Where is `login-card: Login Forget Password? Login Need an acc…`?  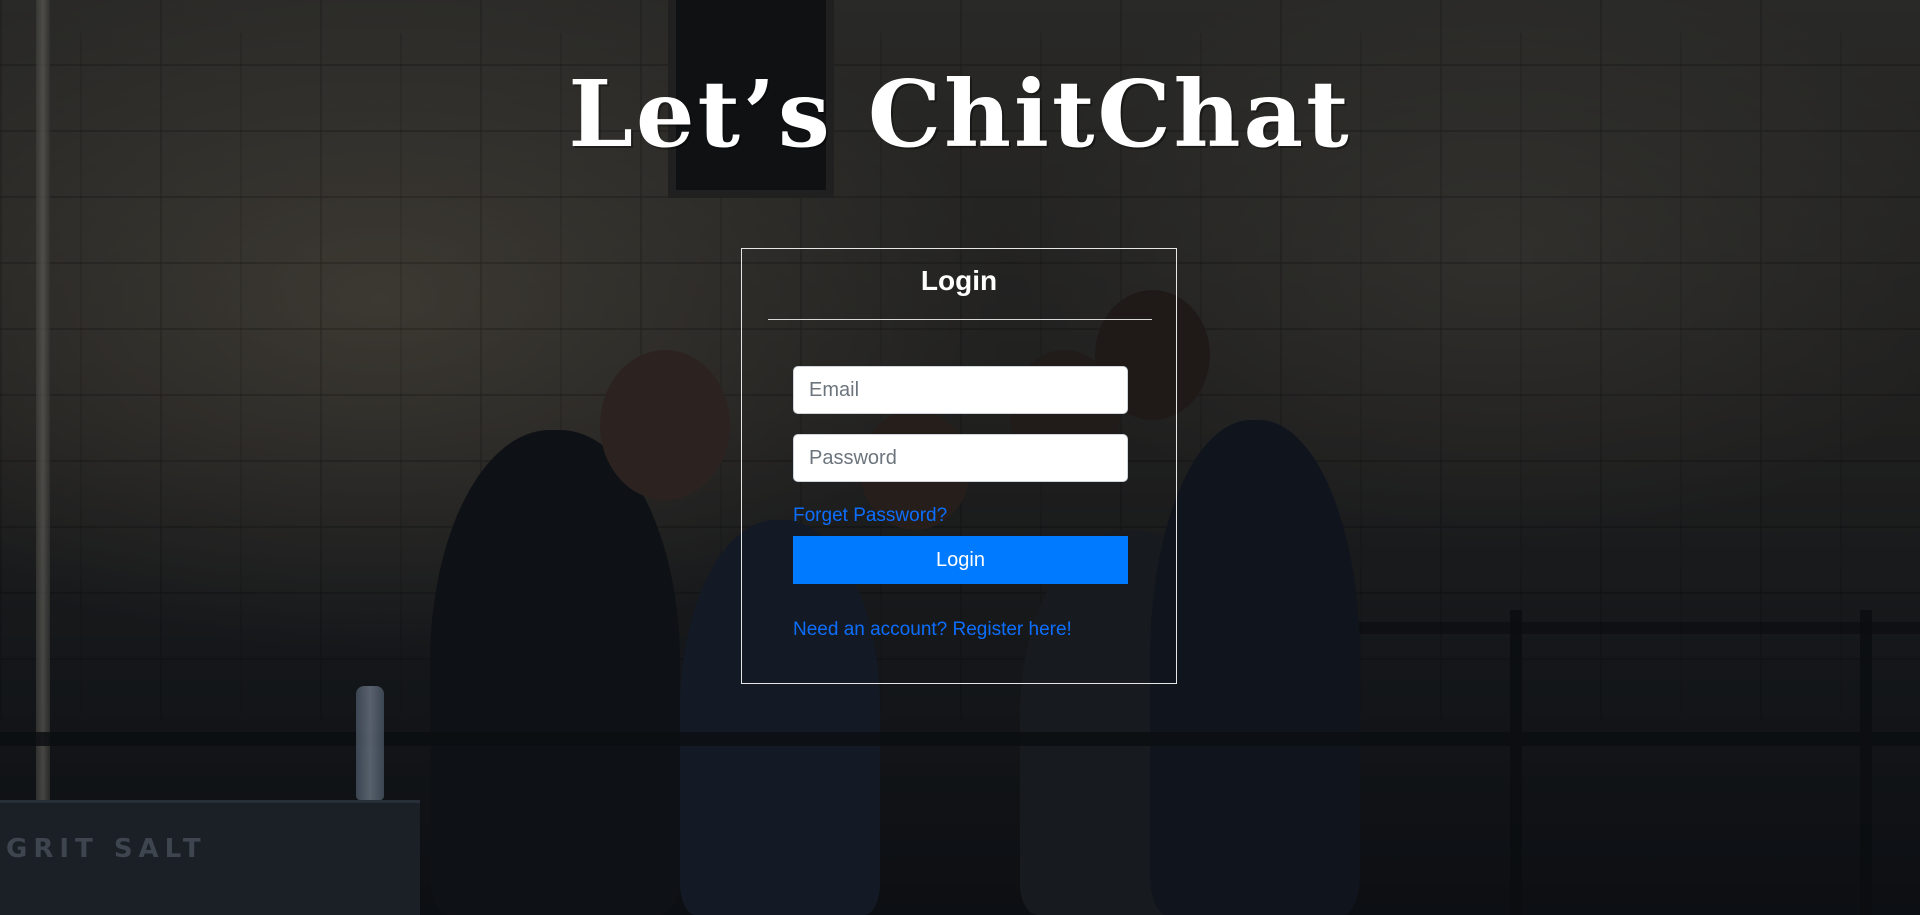
login-card: Login Forget Password? Login Need an acc… is located at coordinates (959, 466).